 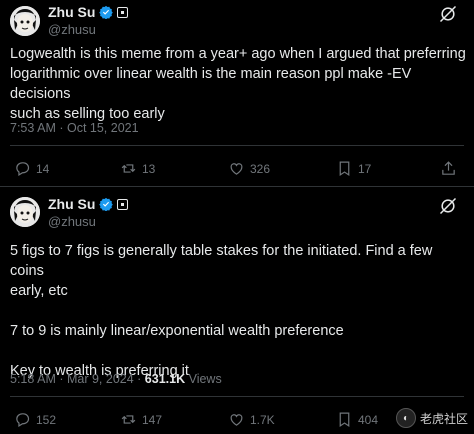 I want to click on views-count: 631.1K, so click(x=165, y=379).